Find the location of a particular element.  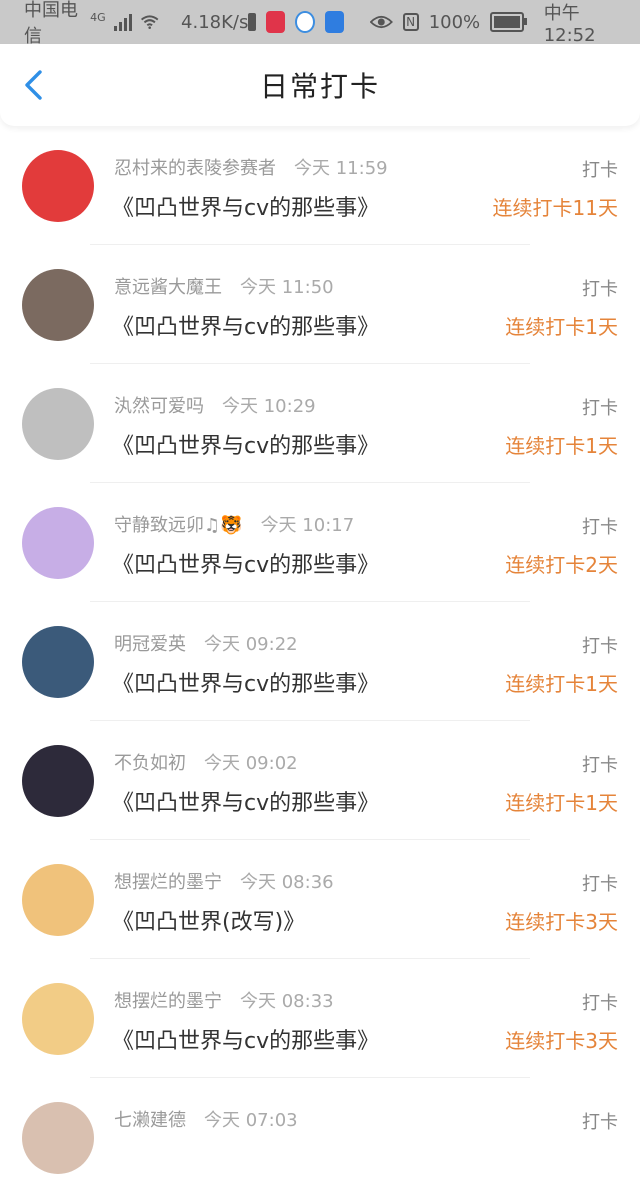

battery-percent: 100% is located at coordinates (454, 22).